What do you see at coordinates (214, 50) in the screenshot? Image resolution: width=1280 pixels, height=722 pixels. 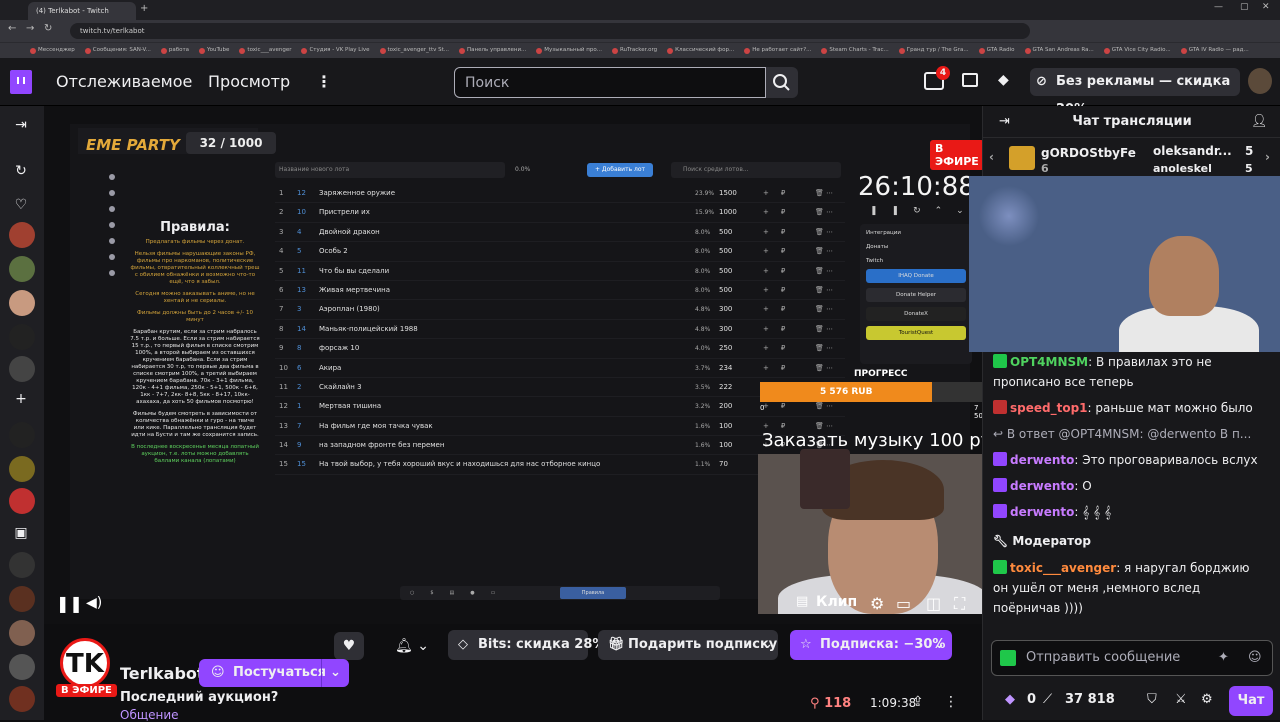 I see `bookmark-item: YouTube` at bounding box center [214, 50].